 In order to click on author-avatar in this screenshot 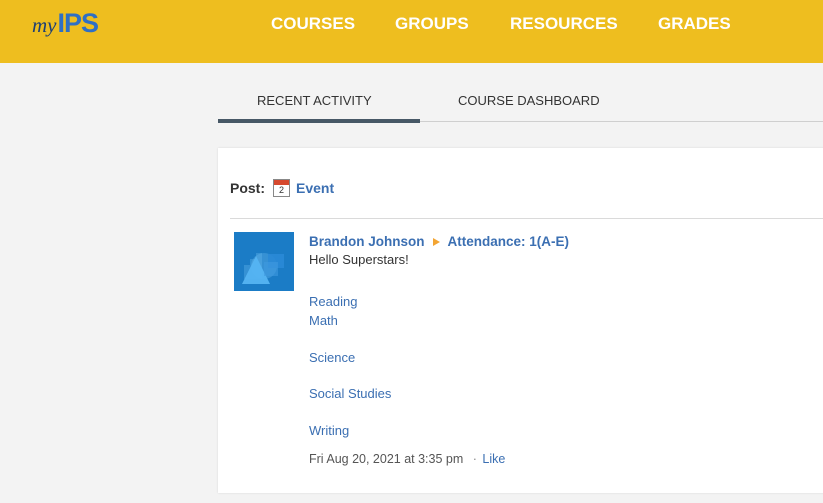, I will do `click(264, 261)`.